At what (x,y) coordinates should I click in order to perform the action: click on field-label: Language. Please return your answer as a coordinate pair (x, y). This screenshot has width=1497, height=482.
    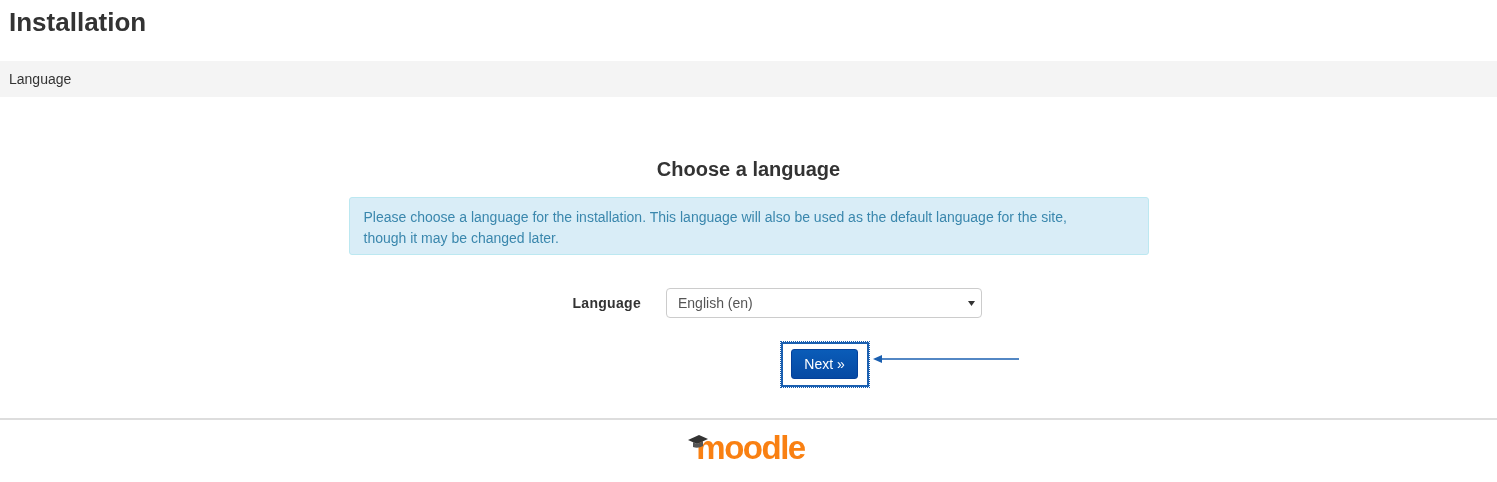
    Looking at the image, I should click on (606, 303).